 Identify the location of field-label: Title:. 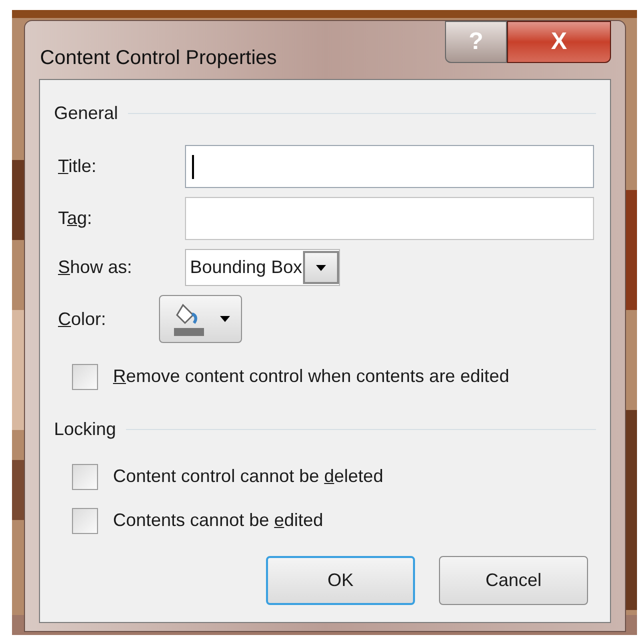
(77, 166).